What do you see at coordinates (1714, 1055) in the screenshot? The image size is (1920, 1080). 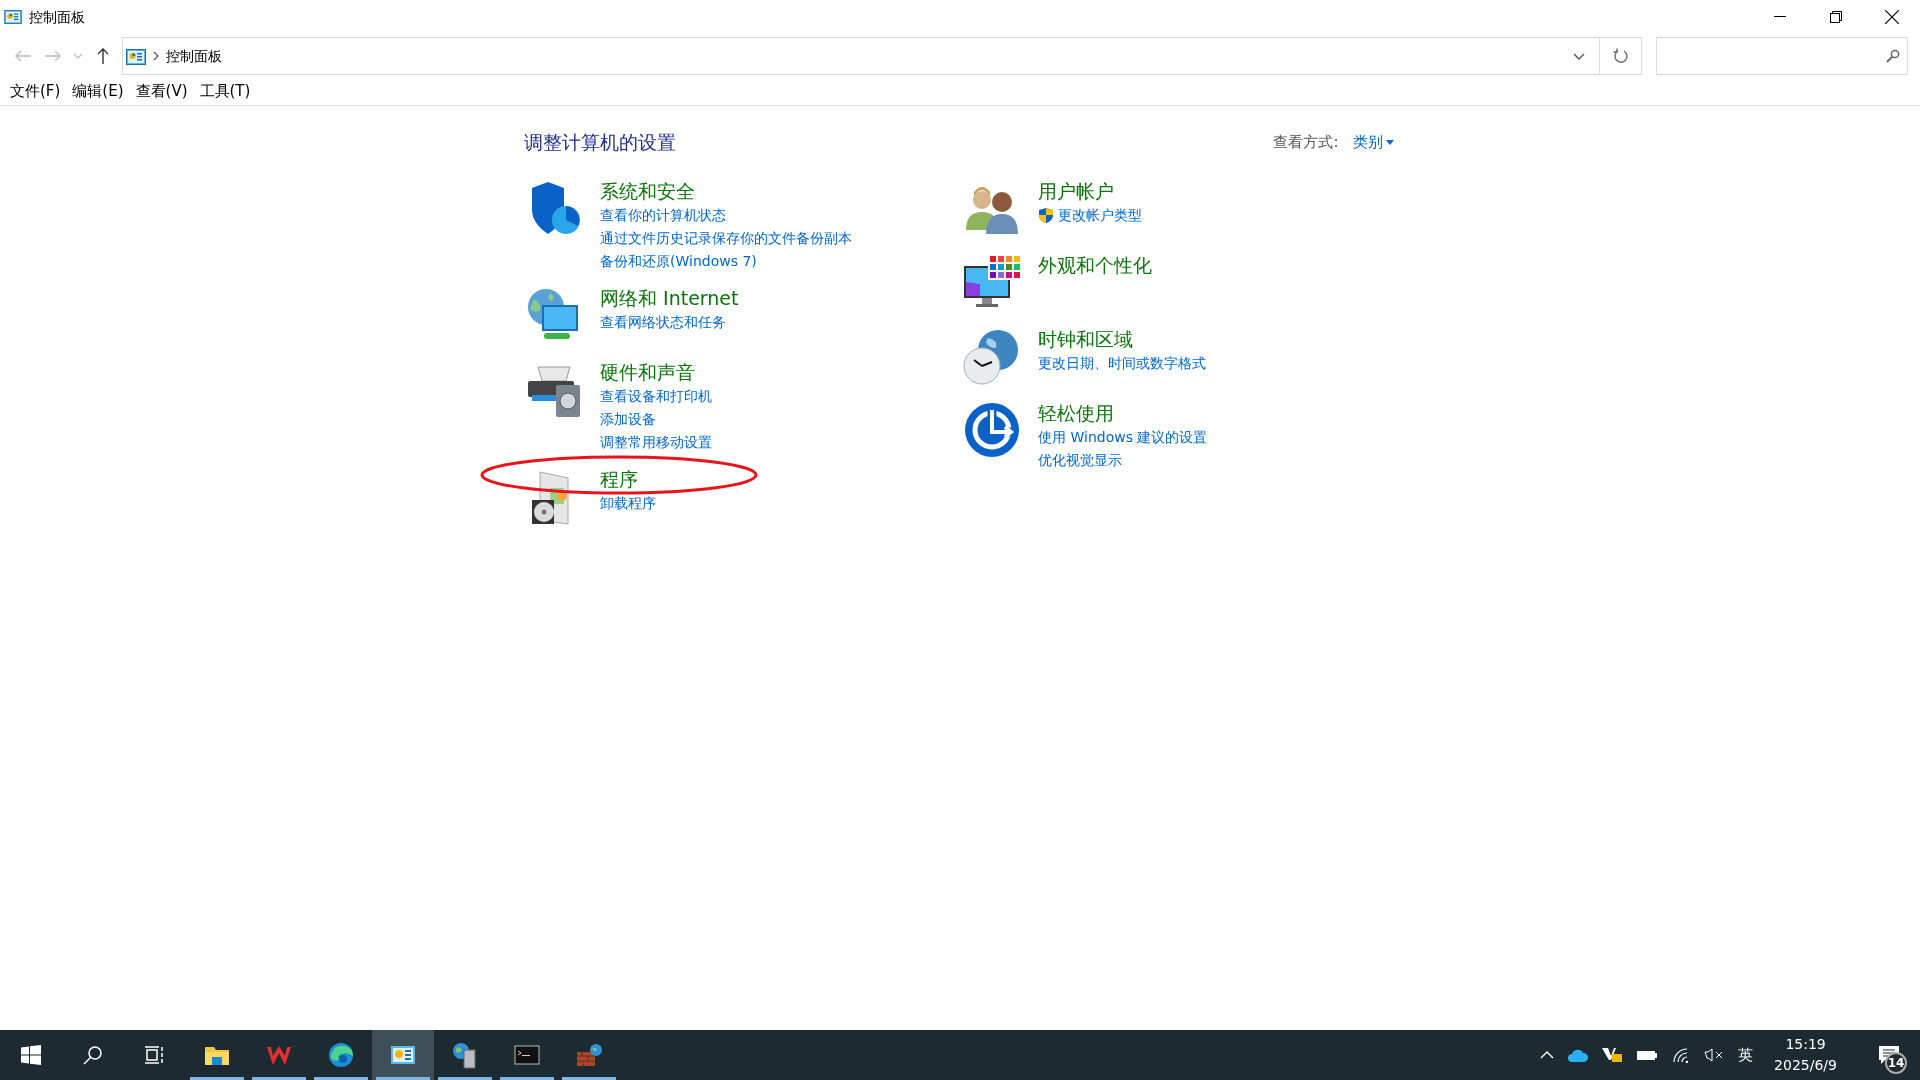 I see `speaker-muted-icon` at bounding box center [1714, 1055].